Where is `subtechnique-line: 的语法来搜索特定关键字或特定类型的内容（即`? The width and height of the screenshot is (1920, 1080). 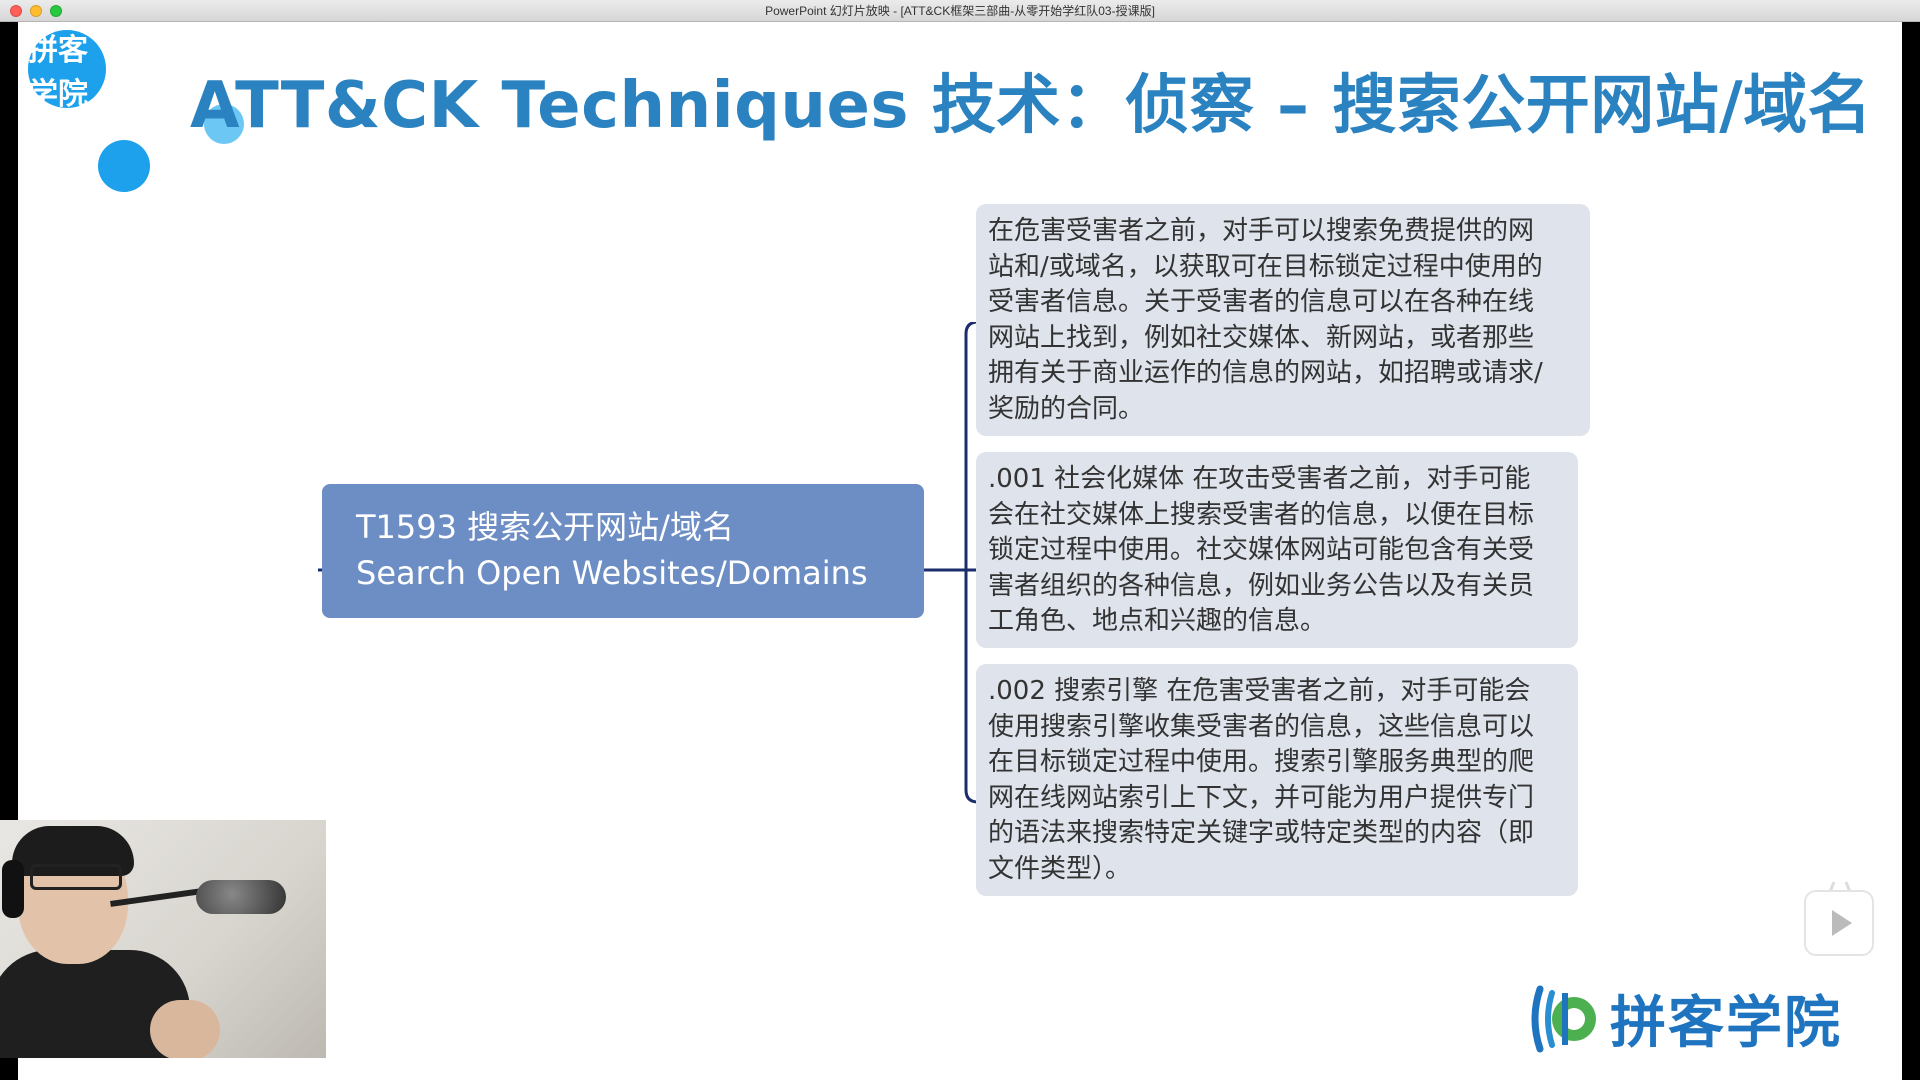
subtechnique-line: 的语法来搜索特定关键字或特定类型的内容（即 is located at coordinates (1261, 833).